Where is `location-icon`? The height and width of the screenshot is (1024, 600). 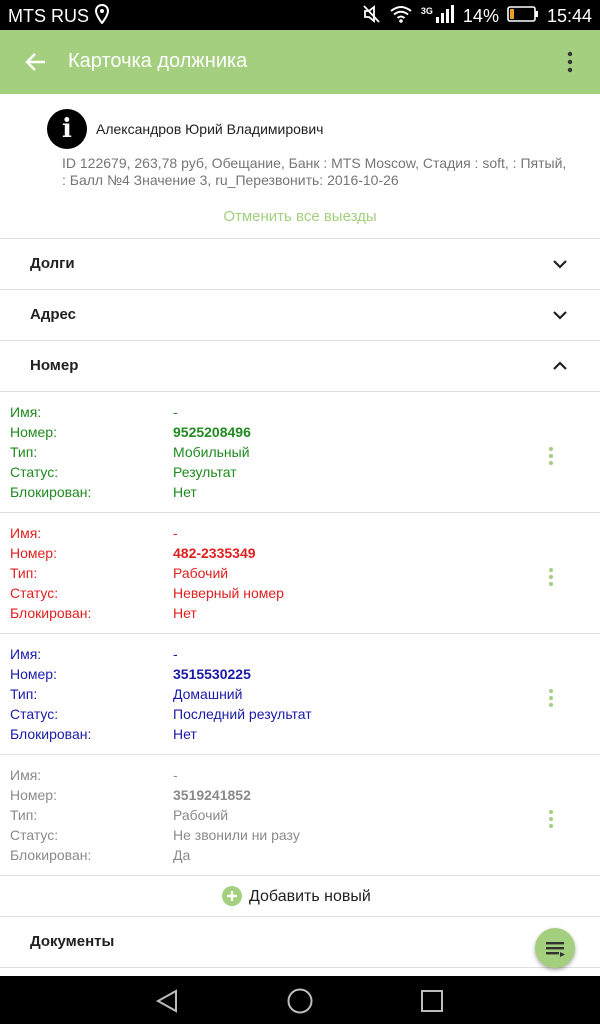
location-icon is located at coordinates (102, 16).